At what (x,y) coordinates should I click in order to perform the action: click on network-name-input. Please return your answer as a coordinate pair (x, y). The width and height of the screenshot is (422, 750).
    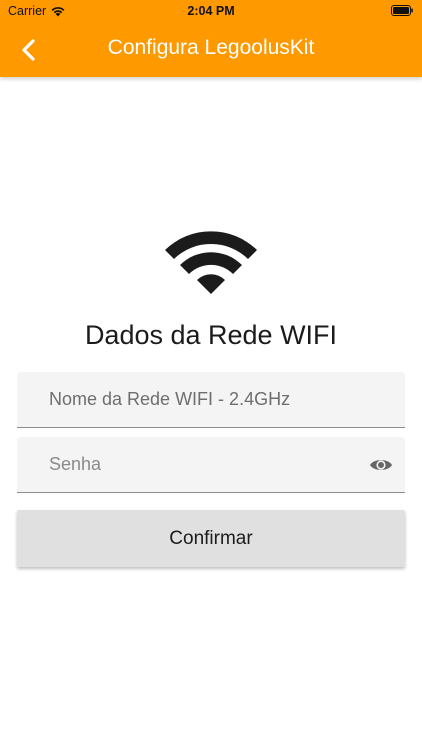
    Looking at the image, I should click on (211, 399).